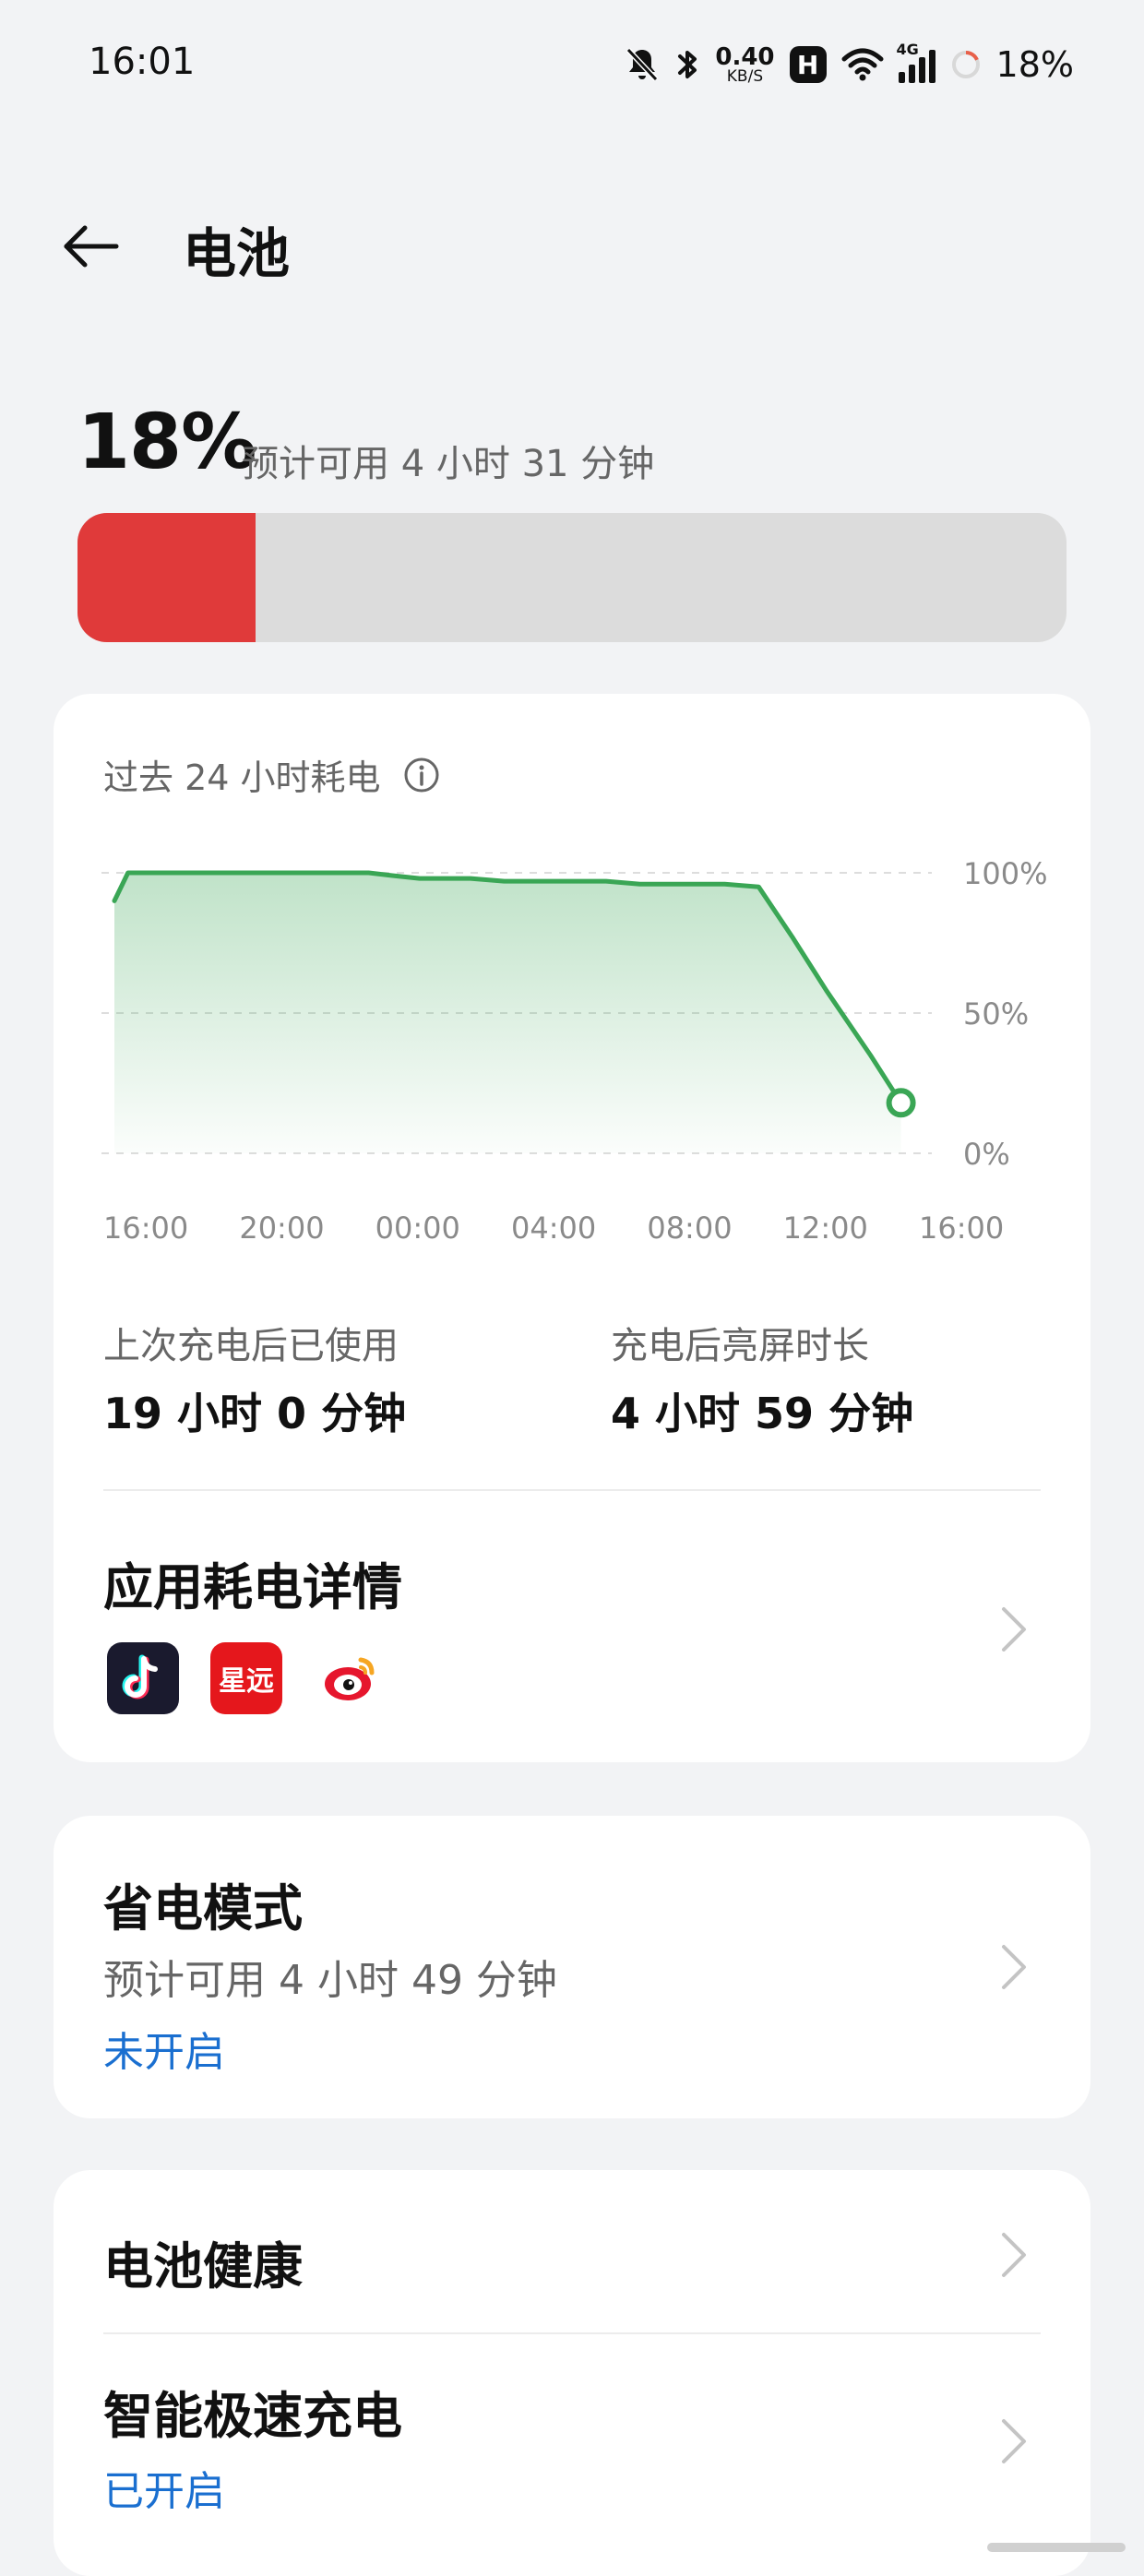 The image size is (1144, 2576). I want to click on status-icons: 0.40 KB/S H 4G 18%, so click(849, 64).